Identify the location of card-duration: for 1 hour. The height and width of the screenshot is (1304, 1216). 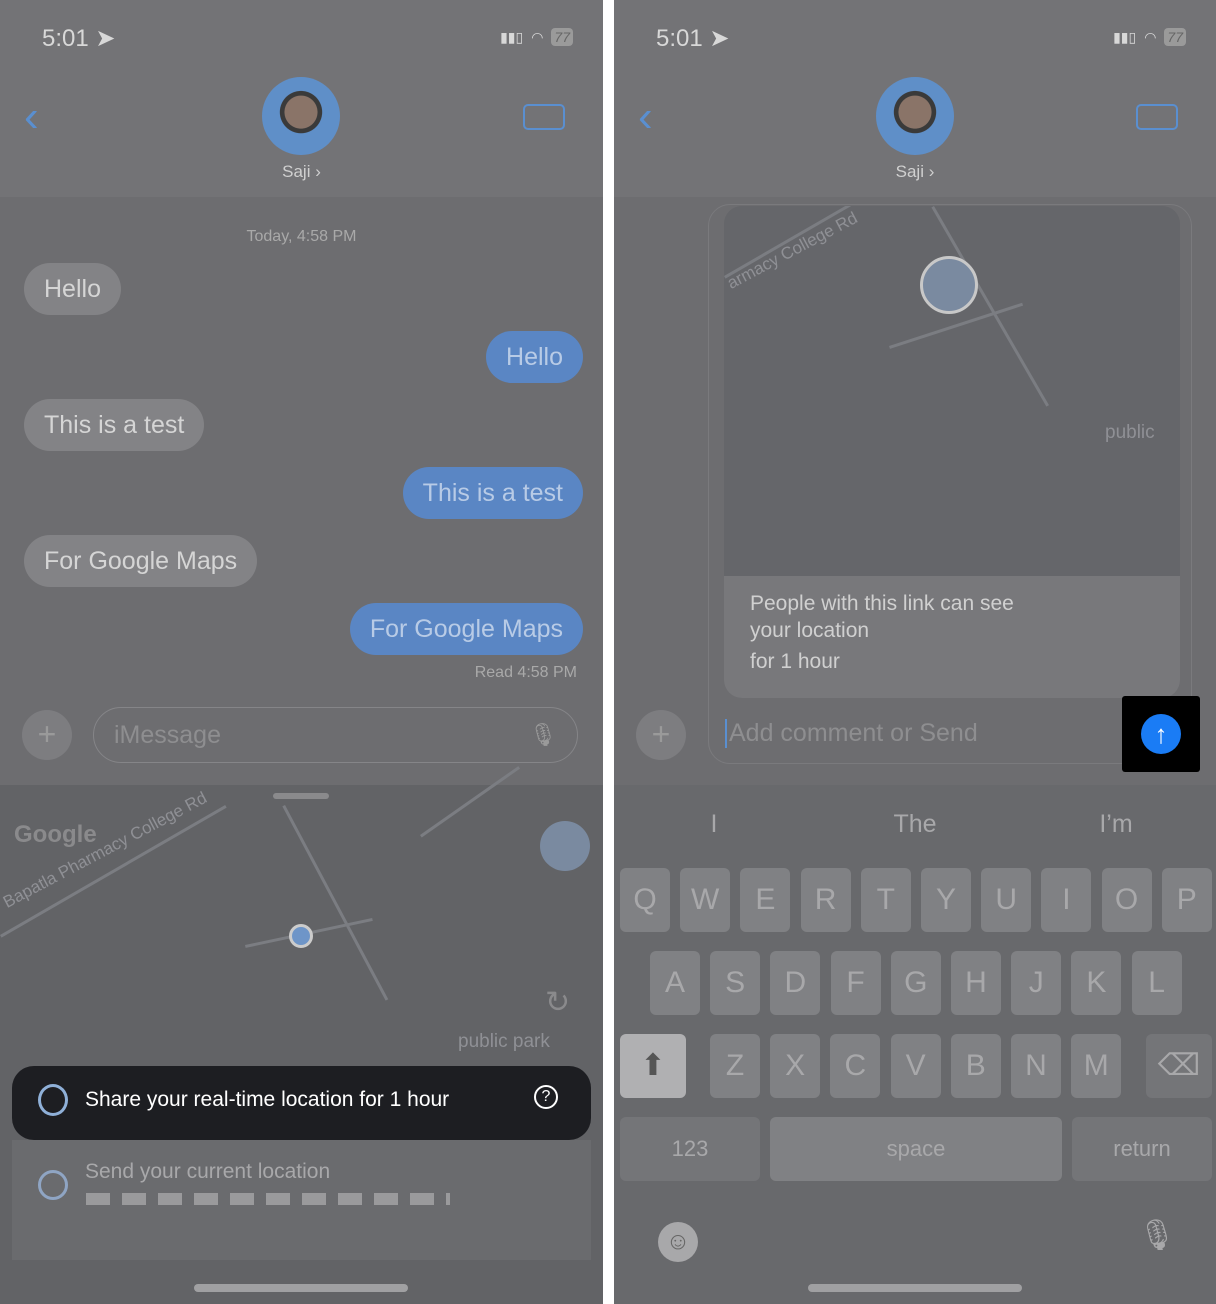
(795, 661).